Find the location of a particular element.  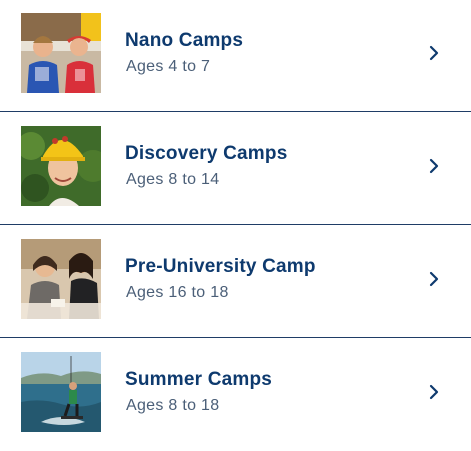

kids-in-pinnies-photo is located at coordinates (61, 53).